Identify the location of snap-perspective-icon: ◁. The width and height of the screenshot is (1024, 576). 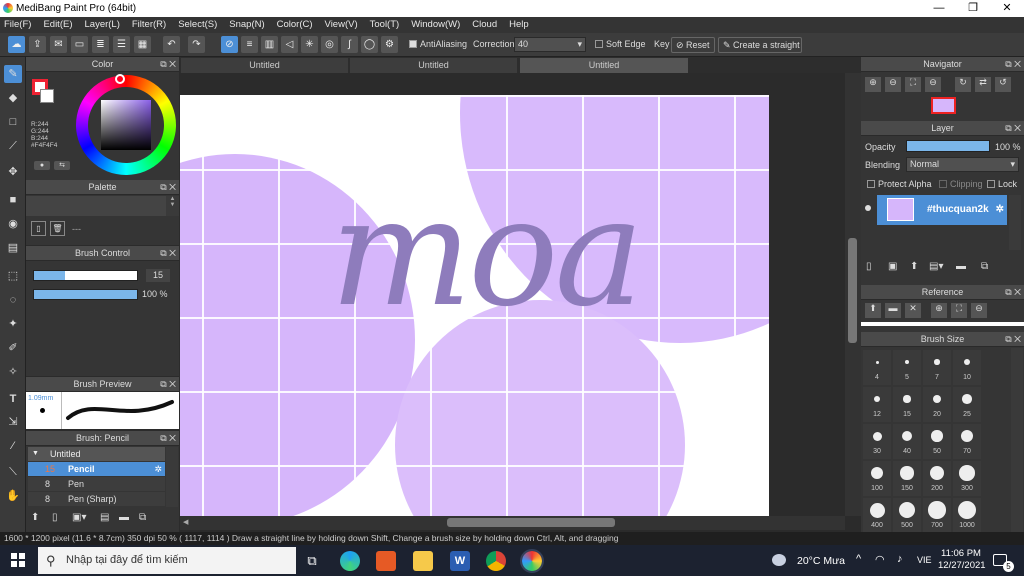
(289, 44).